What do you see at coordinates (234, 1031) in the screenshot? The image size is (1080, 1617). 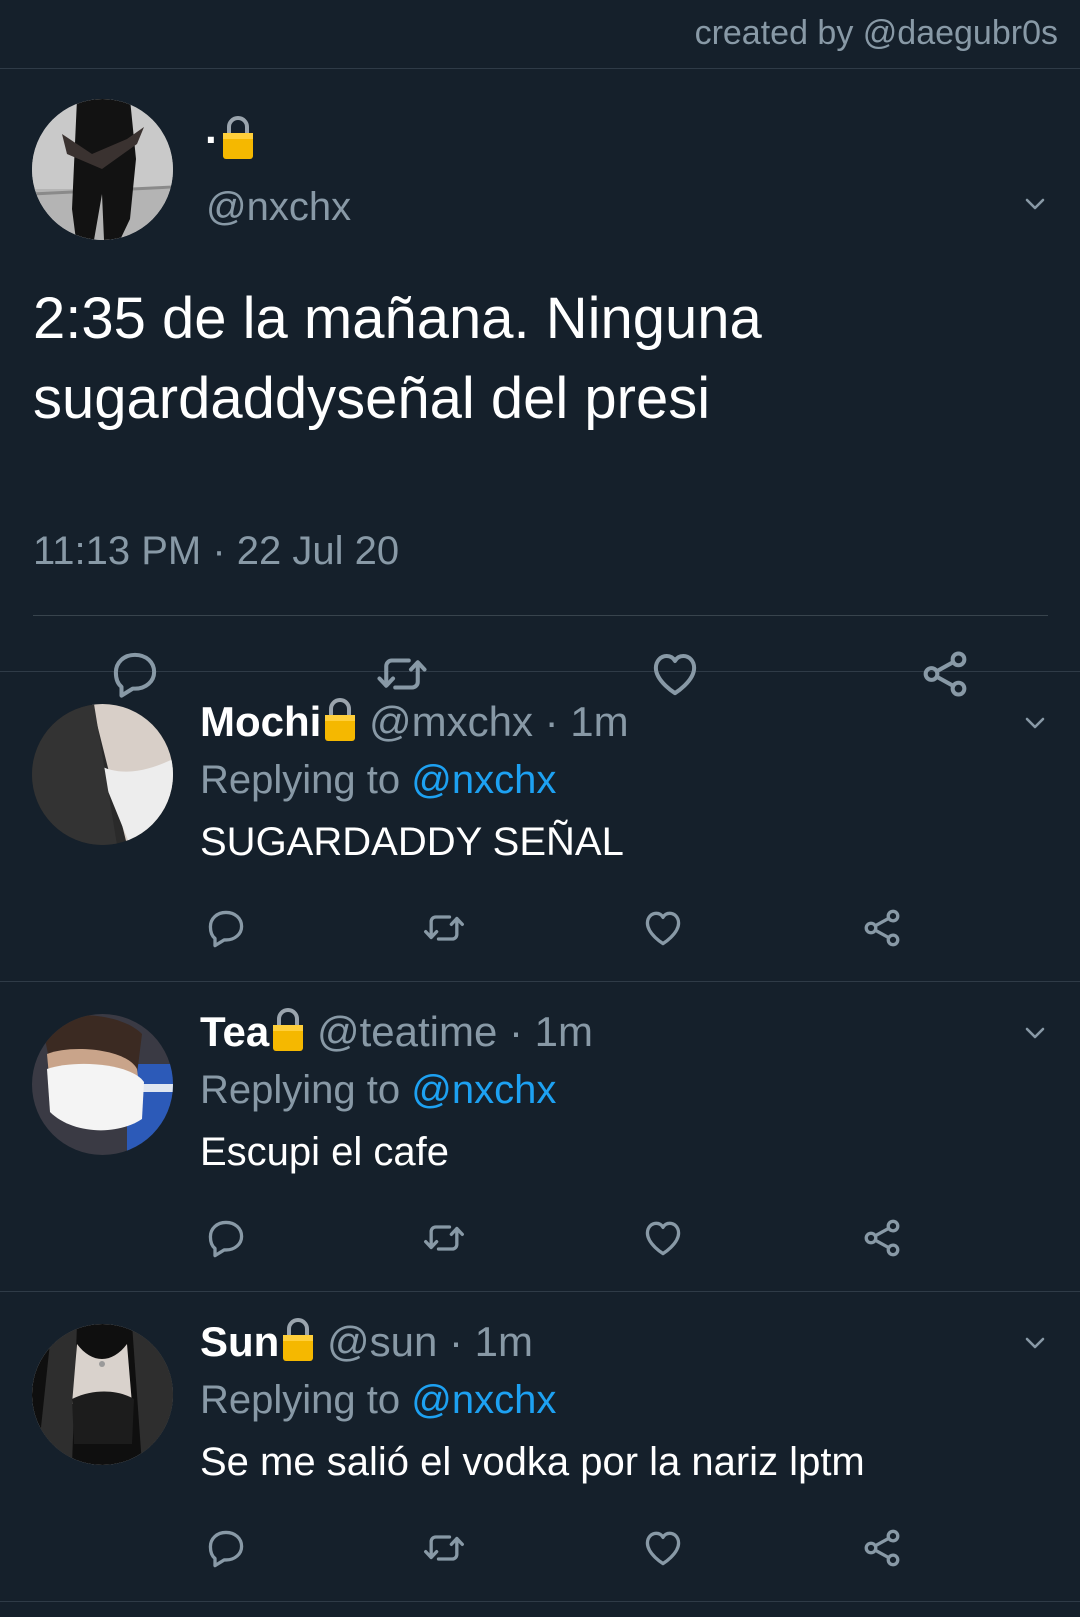 I see `display-name: Tea` at bounding box center [234, 1031].